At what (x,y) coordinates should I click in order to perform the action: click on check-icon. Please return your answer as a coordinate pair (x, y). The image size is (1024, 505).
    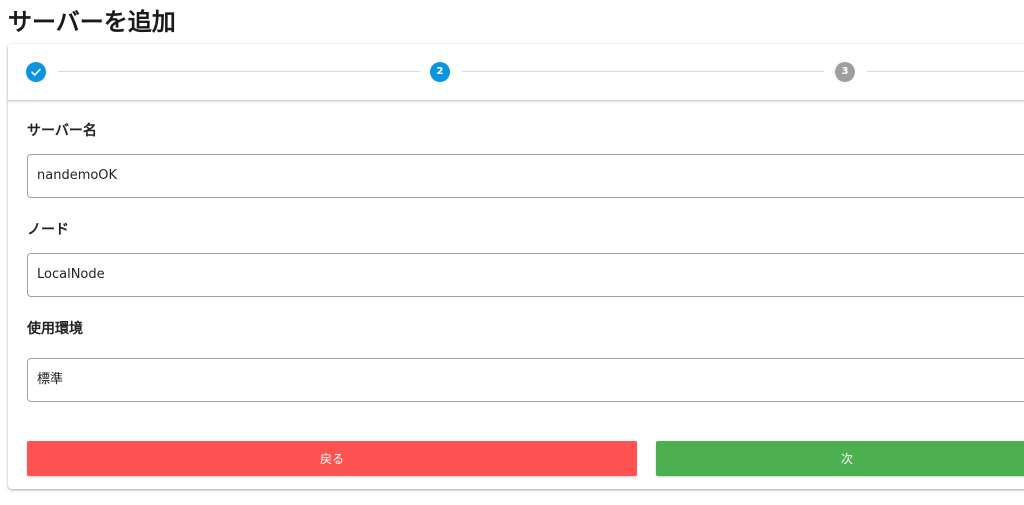
    Looking at the image, I should click on (36, 72).